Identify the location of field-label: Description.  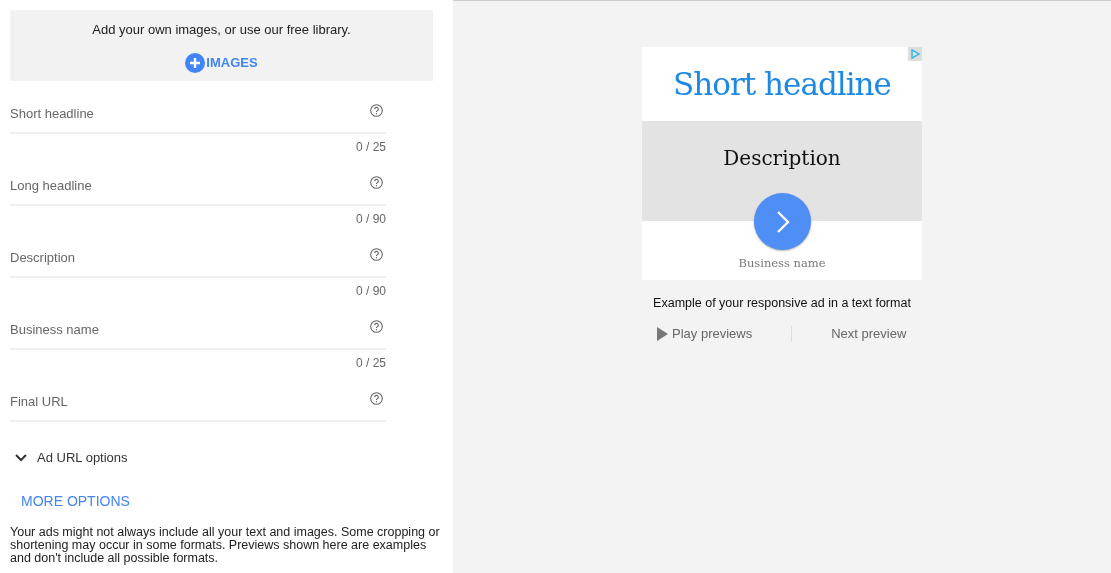
(43, 257).